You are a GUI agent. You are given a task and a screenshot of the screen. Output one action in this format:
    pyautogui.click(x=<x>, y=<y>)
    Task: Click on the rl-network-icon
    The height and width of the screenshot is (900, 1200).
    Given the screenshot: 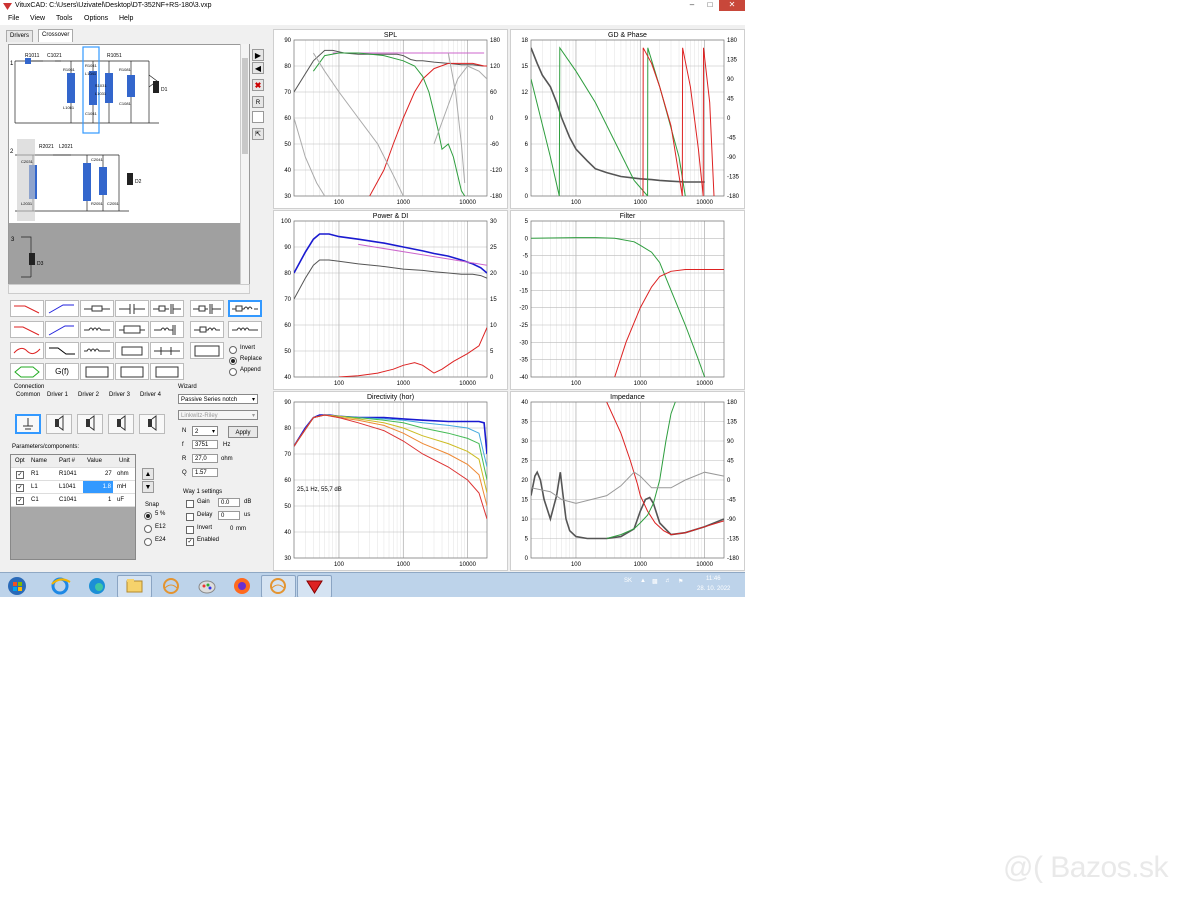 What is the action you would take?
    pyautogui.click(x=97, y=329)
    